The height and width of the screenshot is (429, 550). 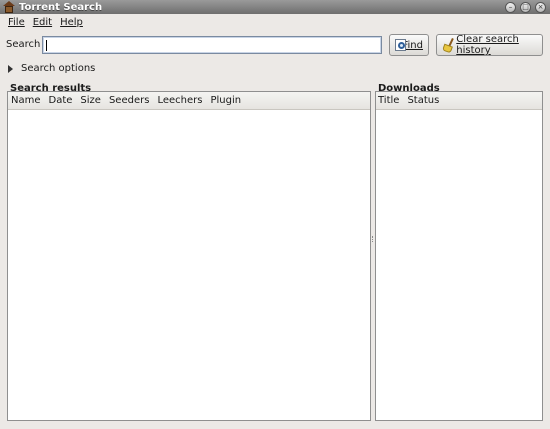 I want to click on pane-divider-handle, so click(x=373, y=239).